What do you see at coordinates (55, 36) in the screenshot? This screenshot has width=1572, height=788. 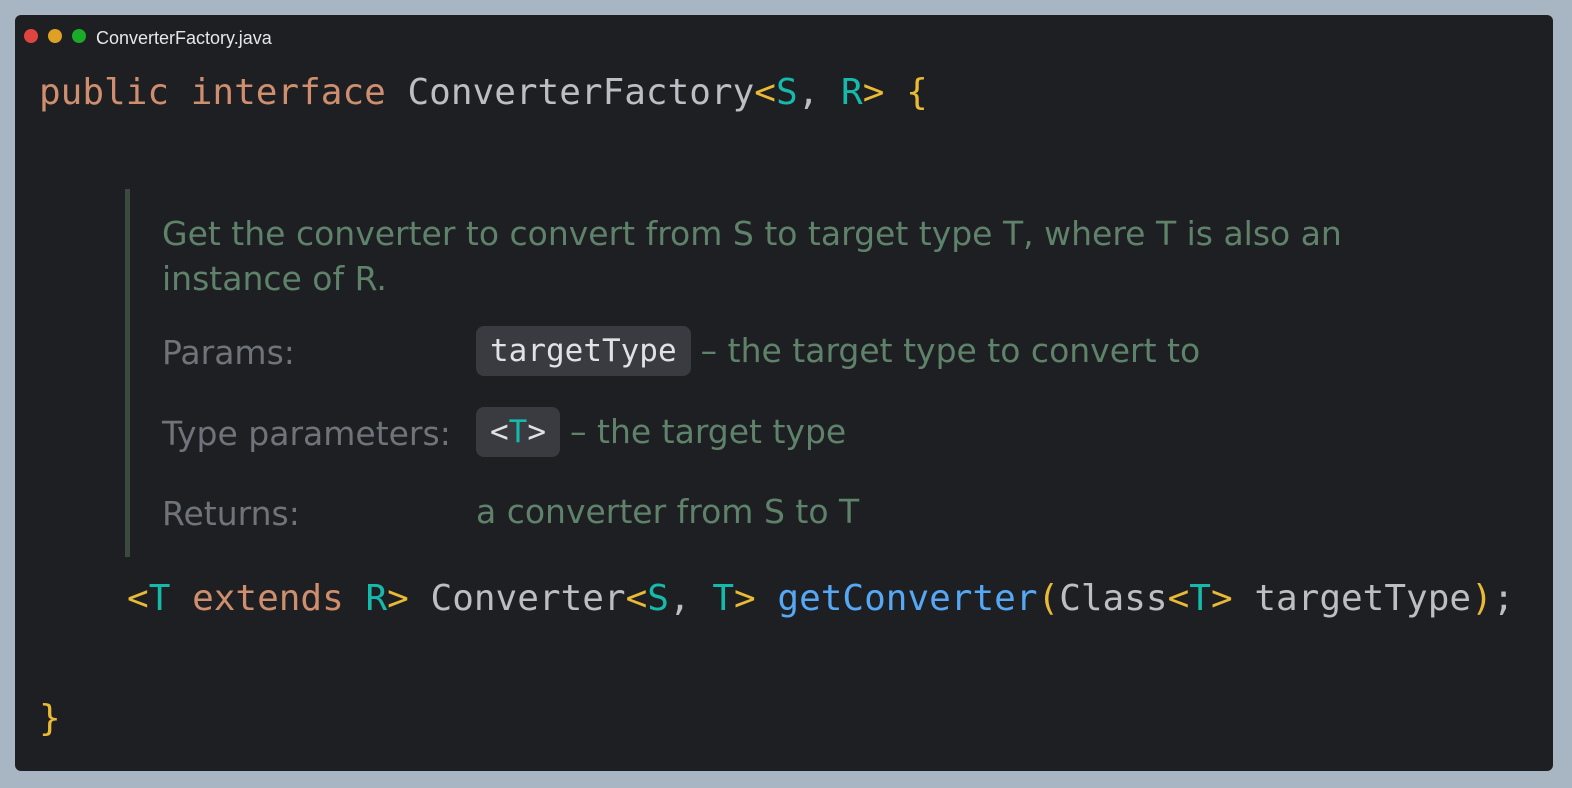 I see `minimize-dot-icon` at bounding box center [55, 36].